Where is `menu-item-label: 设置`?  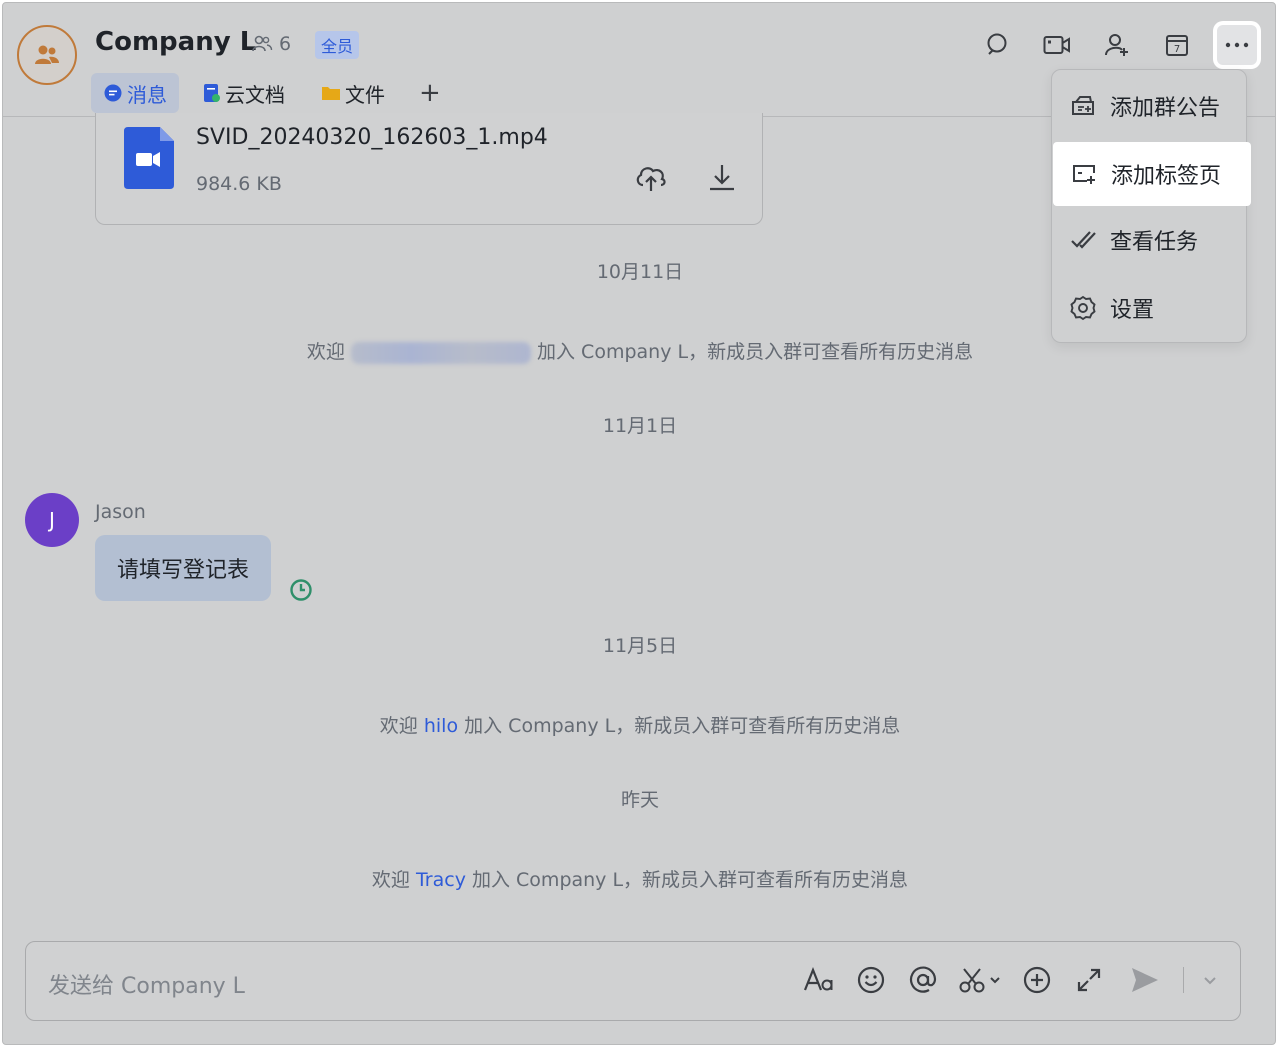 menu-item-label: 设置 is located at coordinates (1132, 310).